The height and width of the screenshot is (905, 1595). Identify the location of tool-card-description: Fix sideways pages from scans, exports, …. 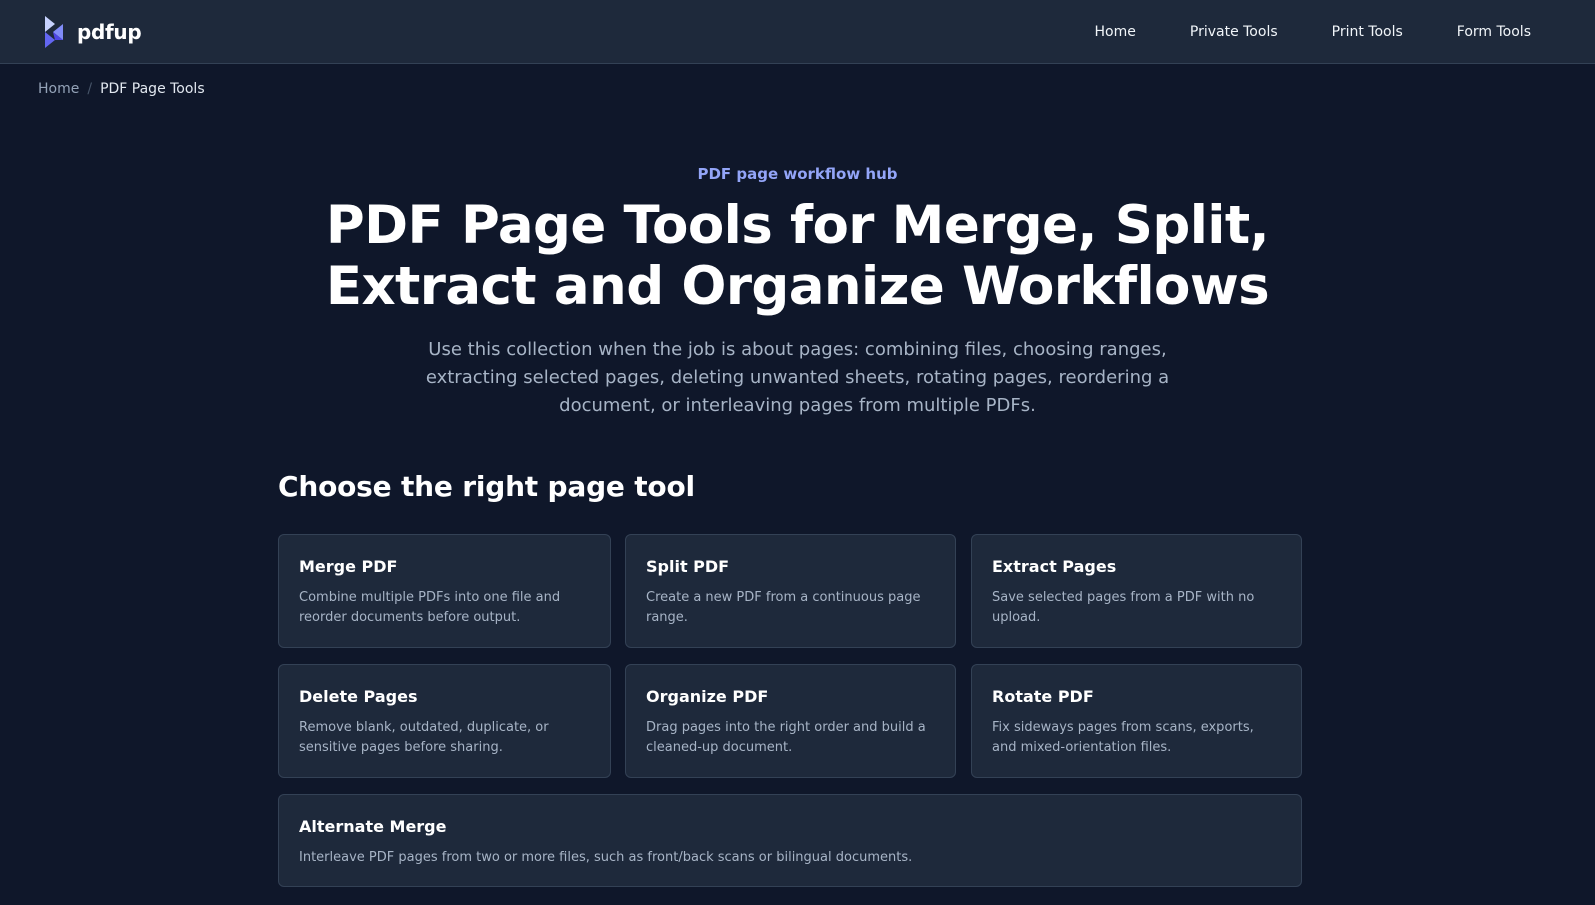
(1123, 737).